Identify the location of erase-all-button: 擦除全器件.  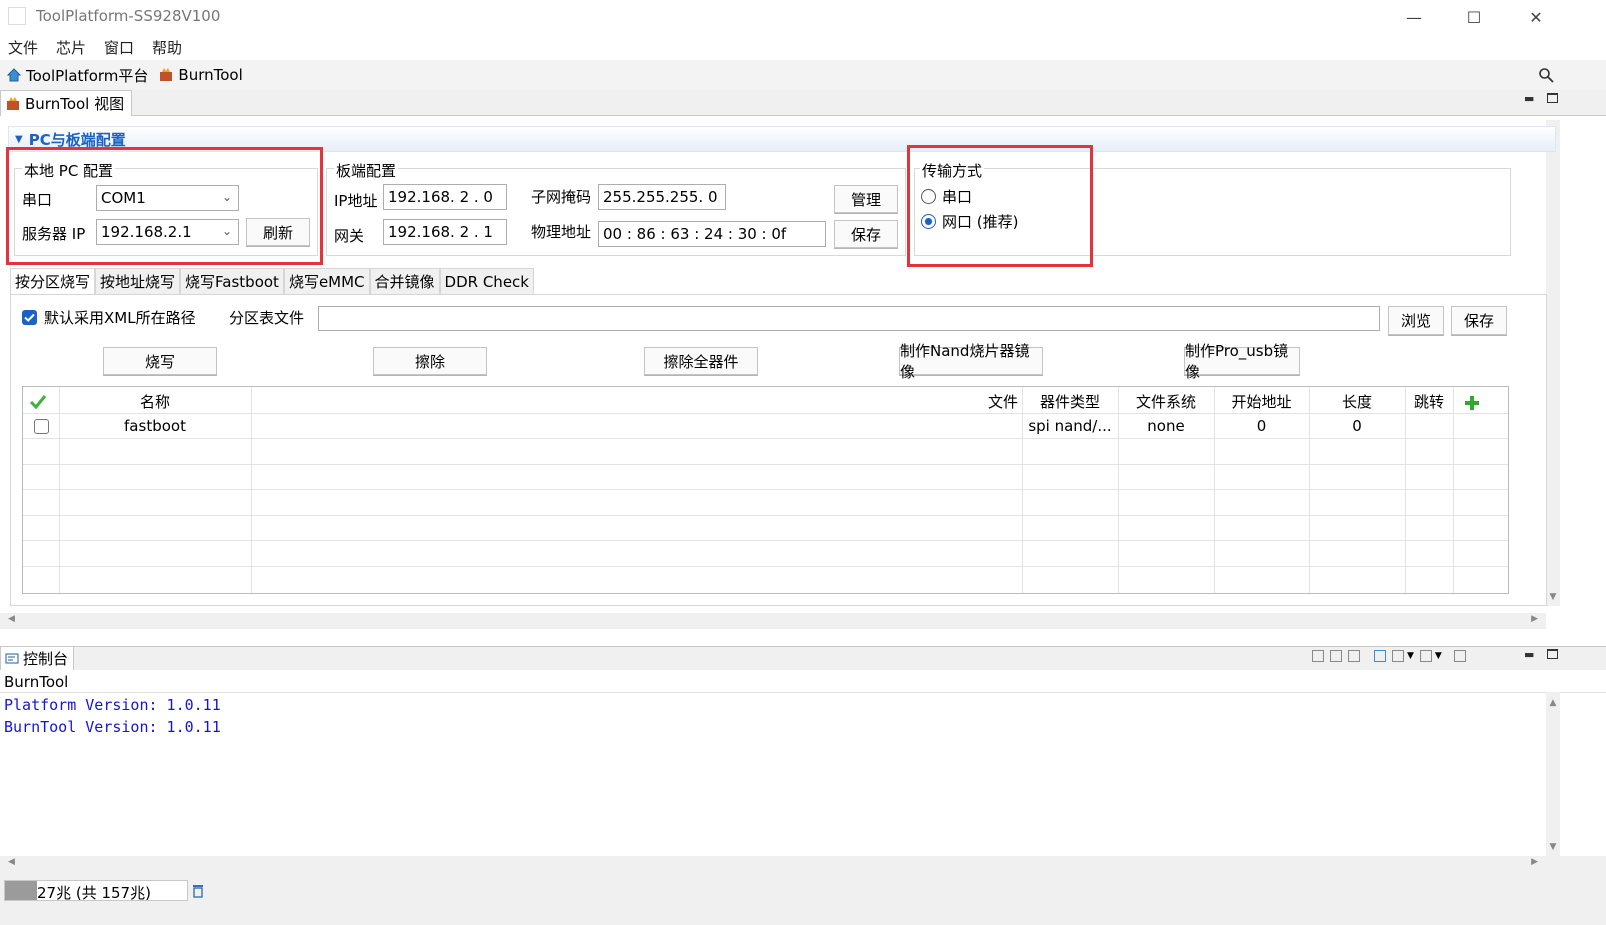
(701, 361).